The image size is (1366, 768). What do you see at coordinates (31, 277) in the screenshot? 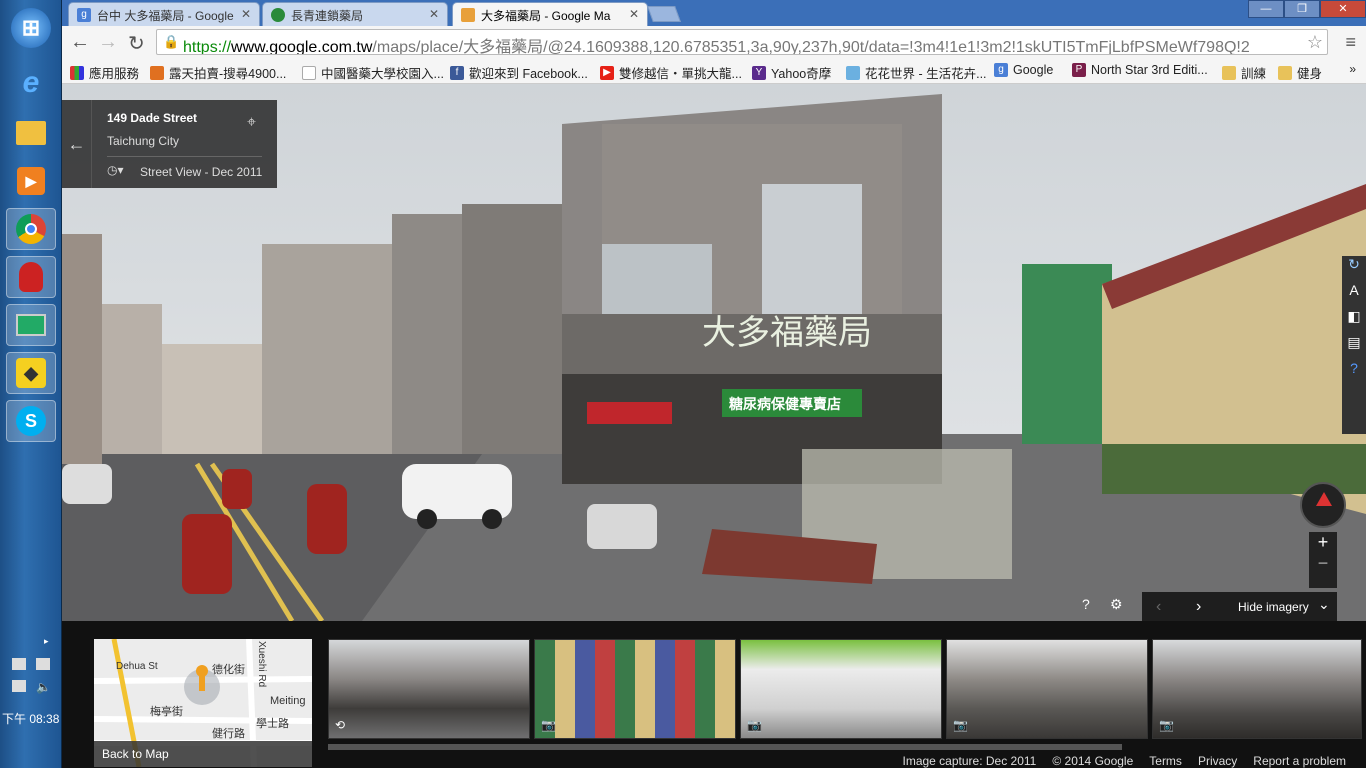
I see `red-app-icon` at bounding box center [31, 277].